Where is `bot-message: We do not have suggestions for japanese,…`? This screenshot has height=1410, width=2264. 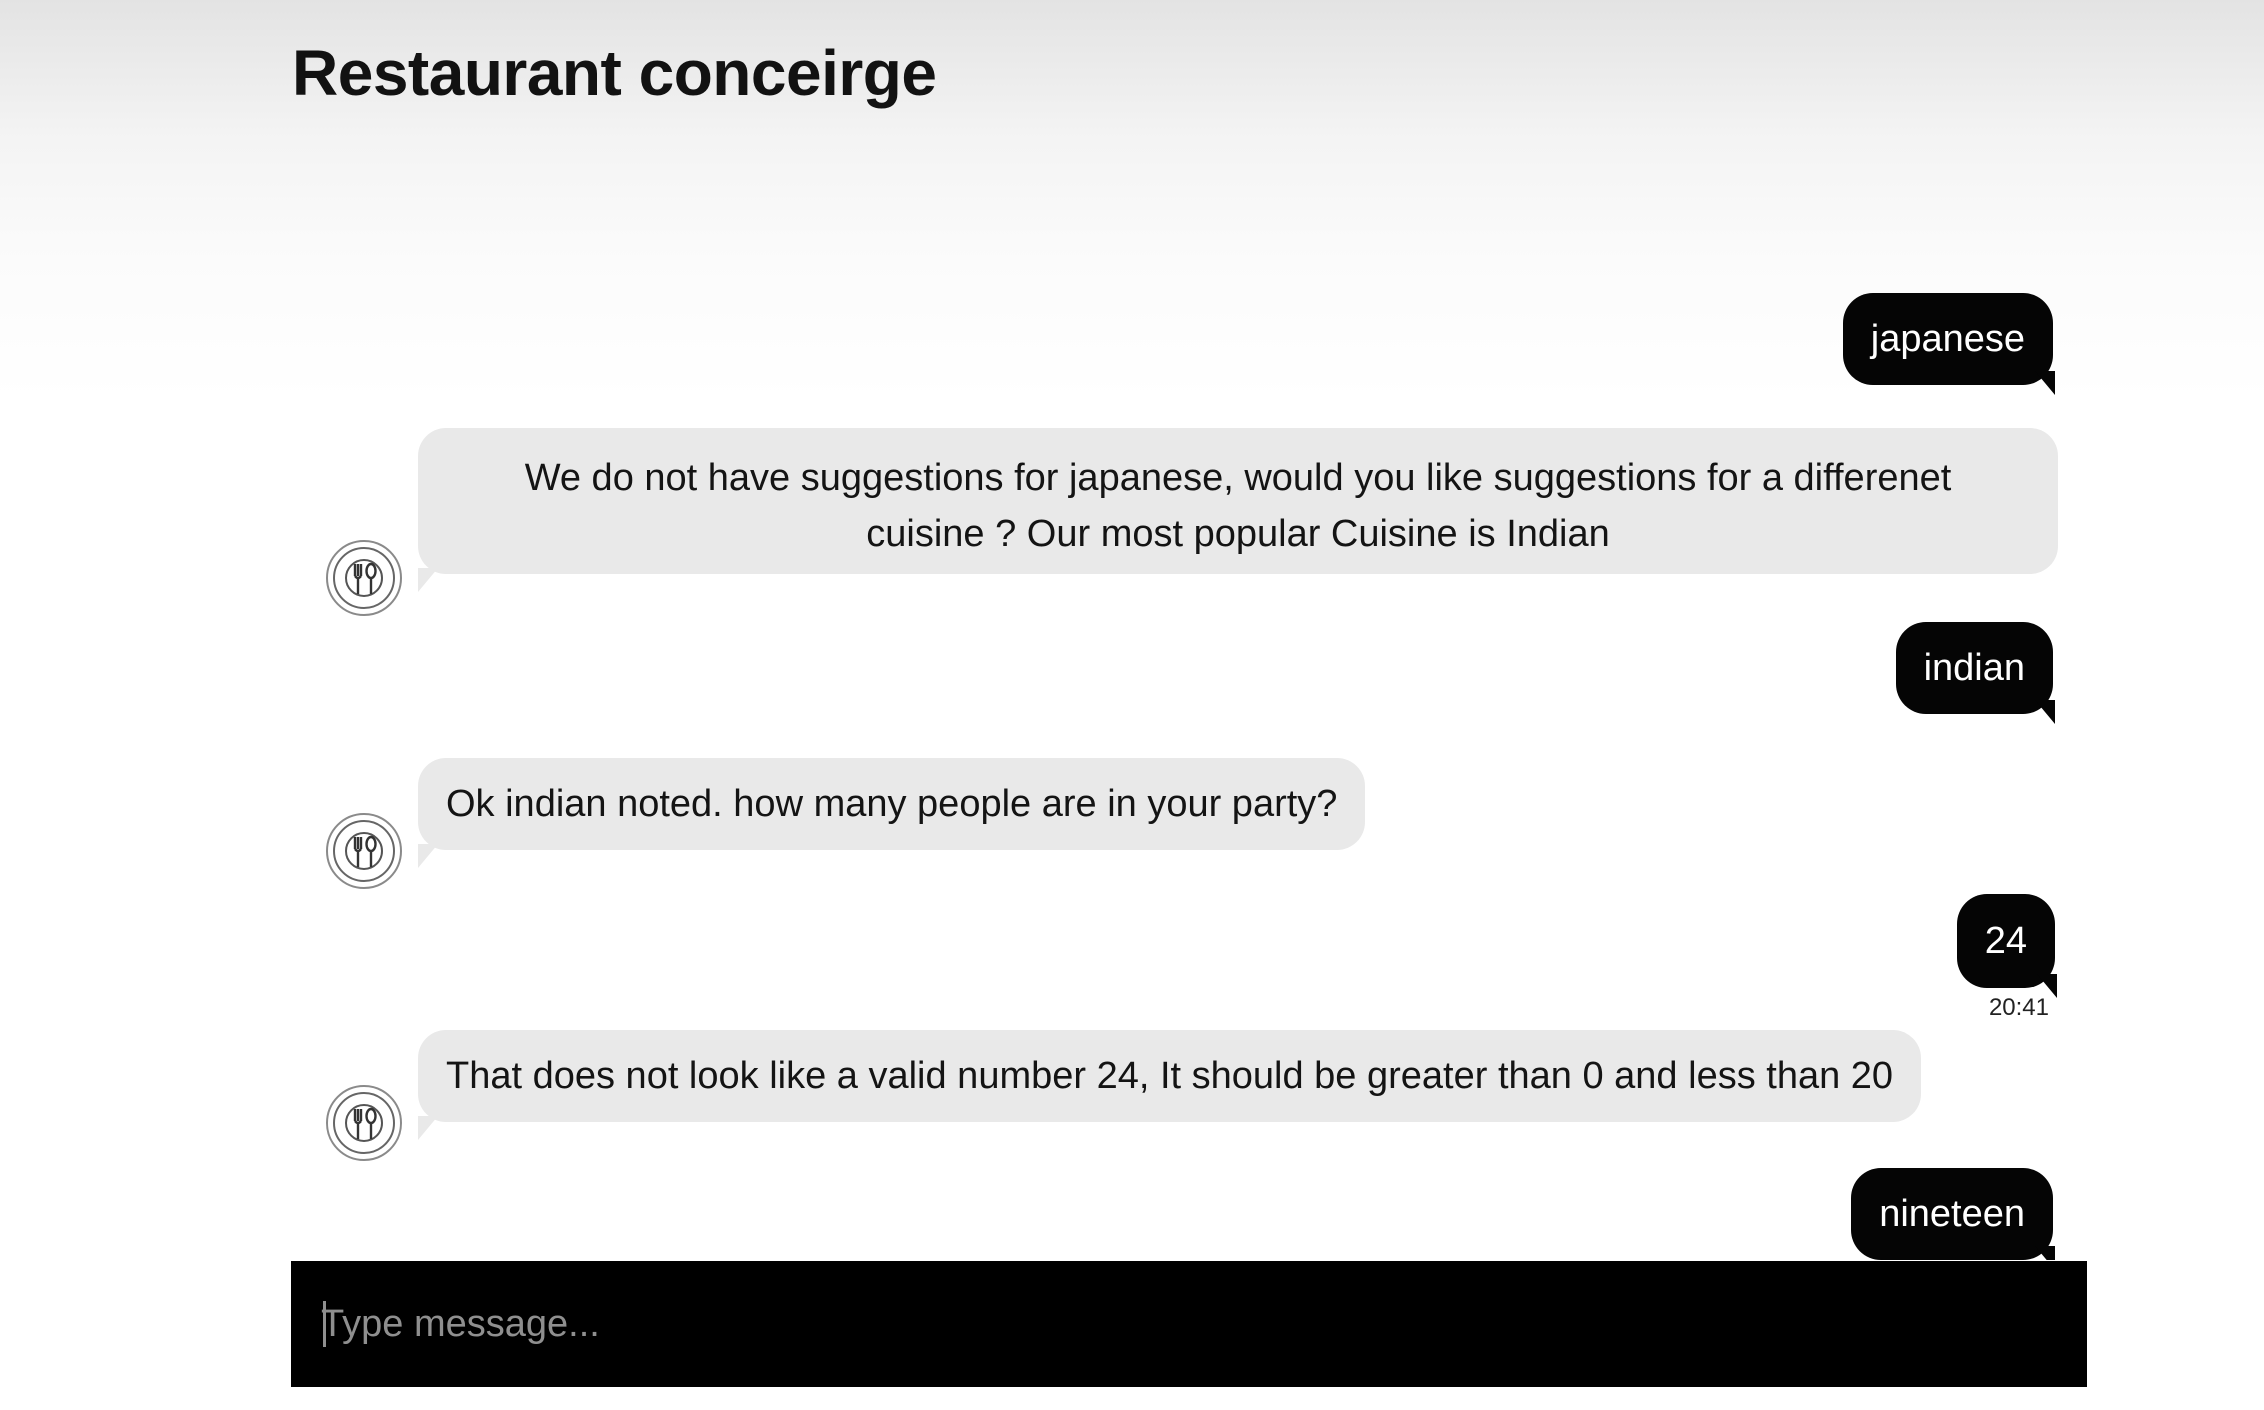 bot-message: We do not have suggestions for japanese,… is located at coordinates (1189, 523).